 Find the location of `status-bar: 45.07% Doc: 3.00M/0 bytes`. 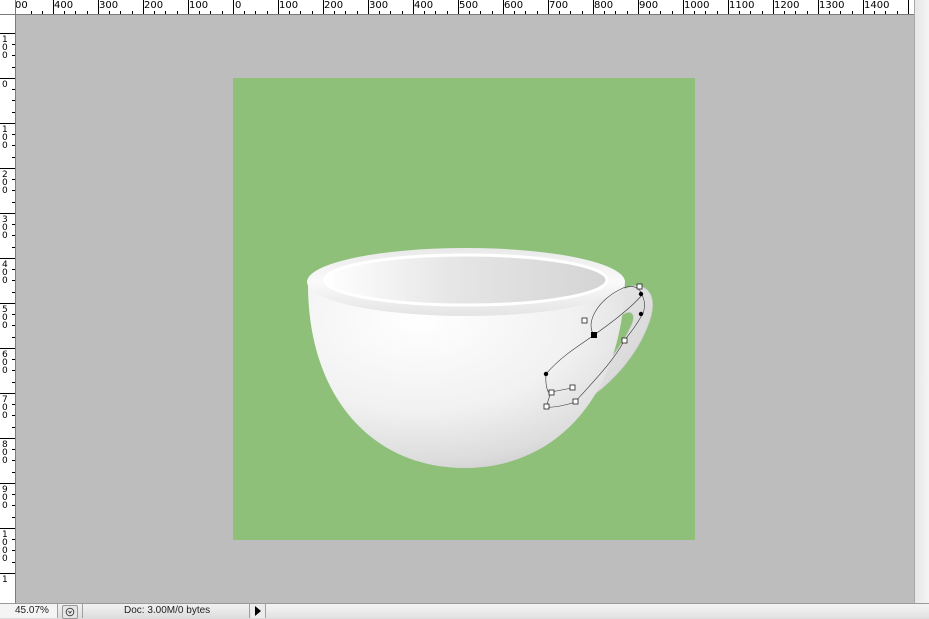

status-bar: 45.07% Doc: 3.00M/0 bytes is located at coordinates (464, 611).